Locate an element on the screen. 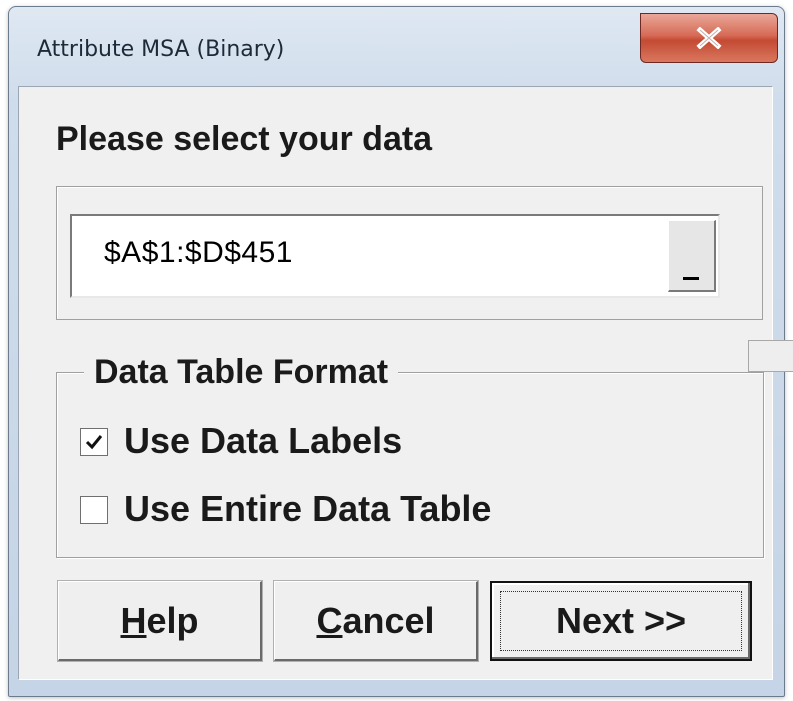  next-label: Next >> is located at coordinates (621, 620).